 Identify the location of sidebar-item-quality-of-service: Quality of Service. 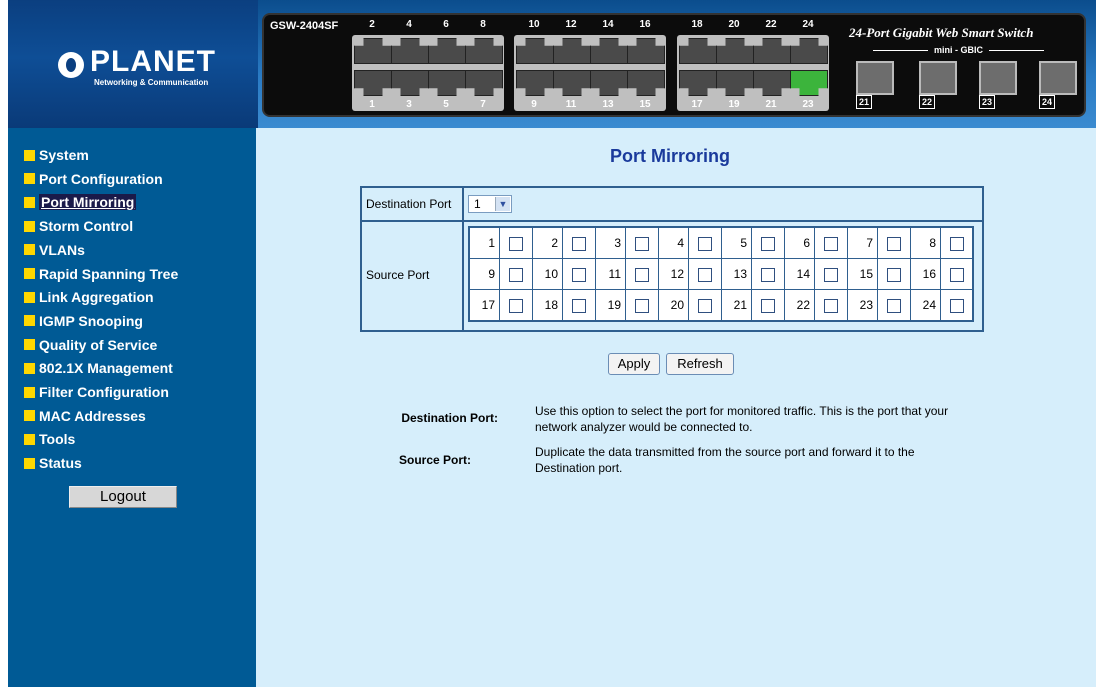
(90, 345).